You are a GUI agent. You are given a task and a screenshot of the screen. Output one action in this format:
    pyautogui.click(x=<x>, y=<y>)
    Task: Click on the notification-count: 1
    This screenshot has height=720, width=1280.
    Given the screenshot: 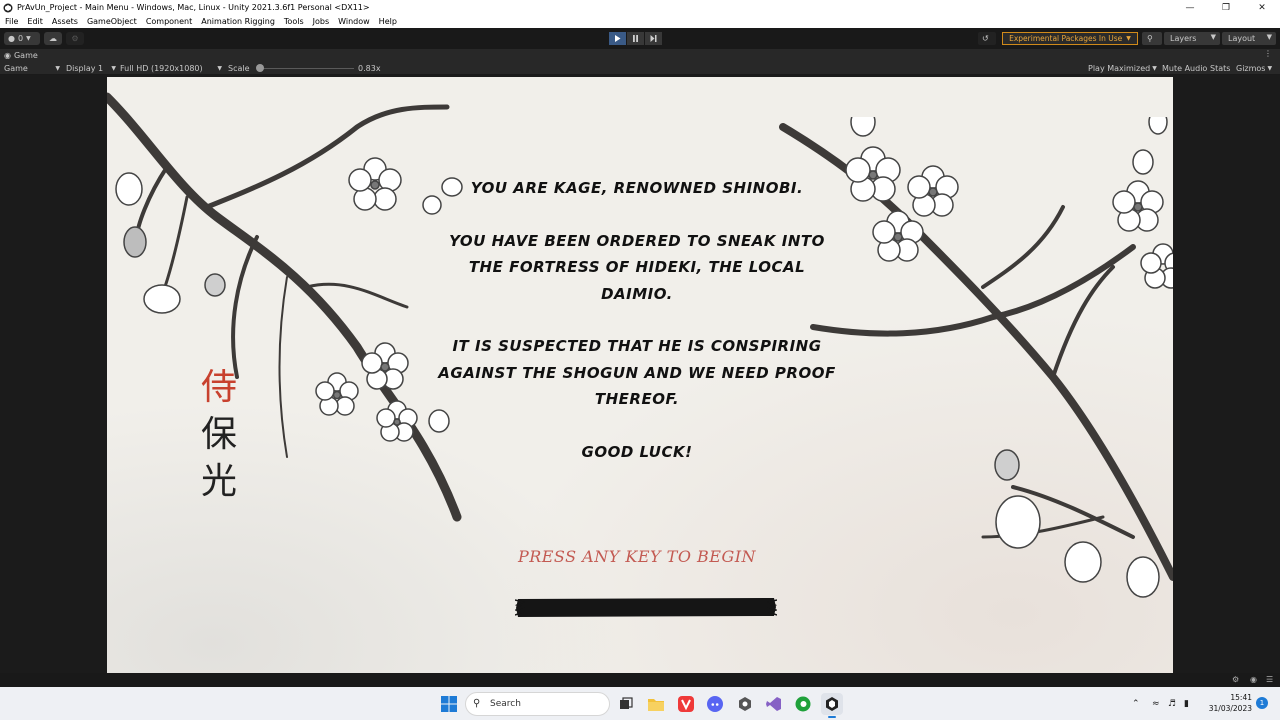 What is the action you would take?
    pyautogui.click(x=1262, y=703)
    